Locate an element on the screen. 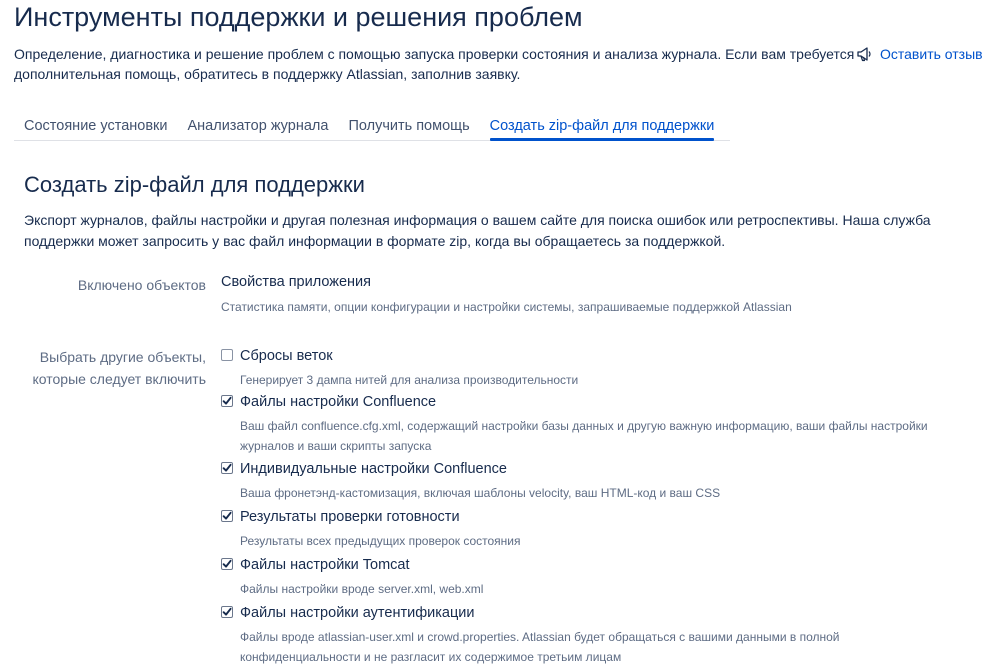  megaphone-icon is located at coordinates (864, 54).